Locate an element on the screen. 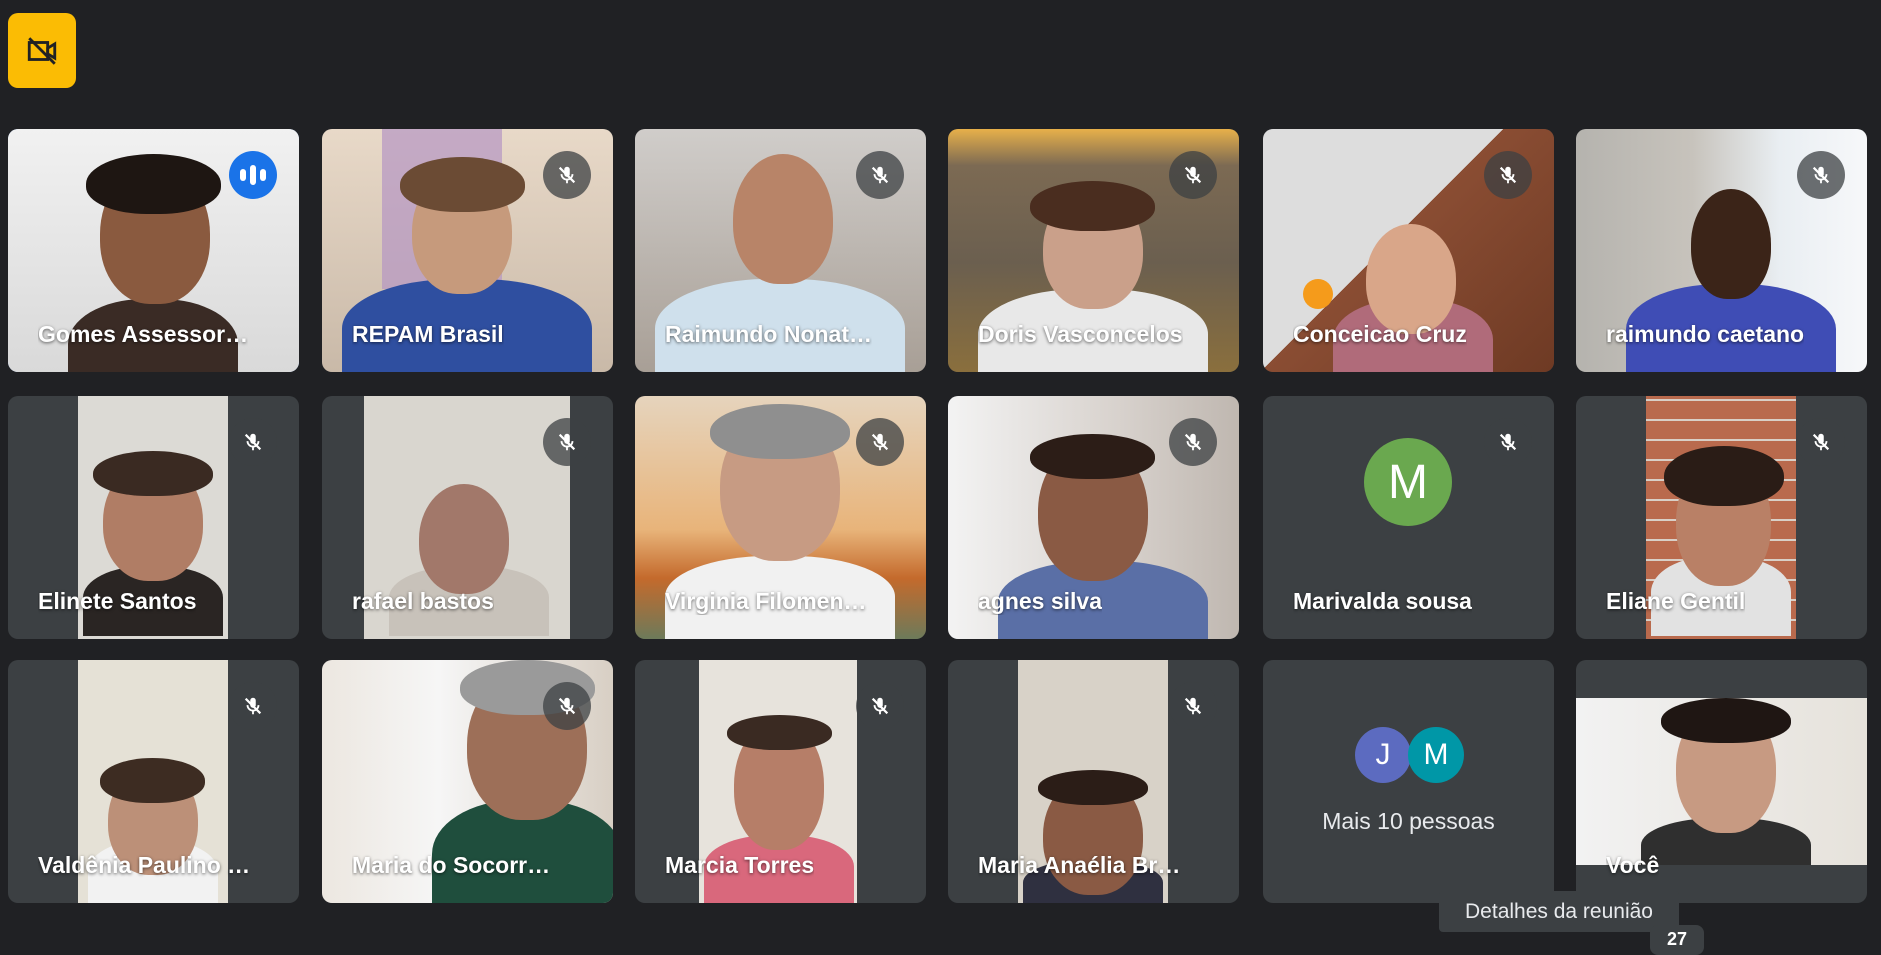  participant-tile: rafael bastos is located at coordinates (467, 517).